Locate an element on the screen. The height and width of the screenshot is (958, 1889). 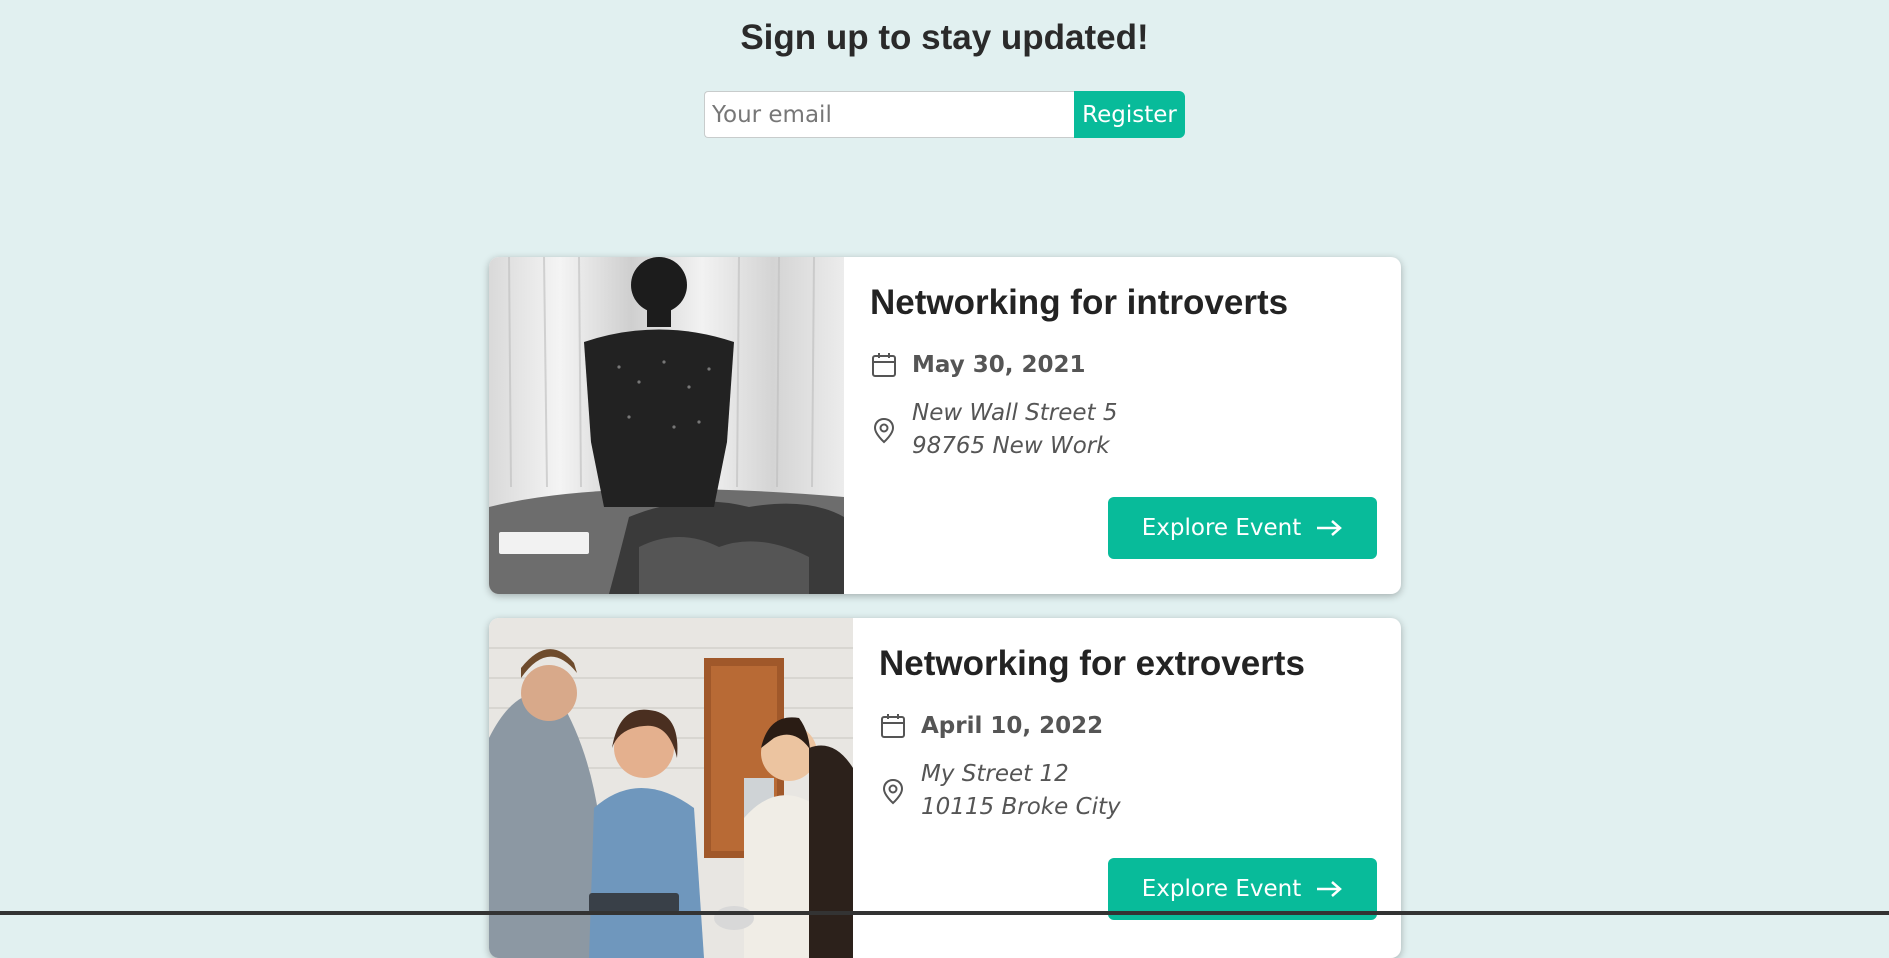
event-address: New Wall Street 5 98765 New Work is located at coordinates (993, 430).